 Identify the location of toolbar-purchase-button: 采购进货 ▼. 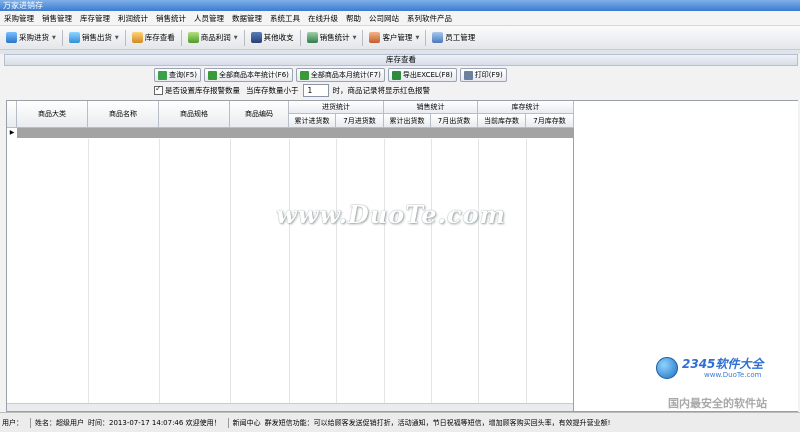
(31, 38).